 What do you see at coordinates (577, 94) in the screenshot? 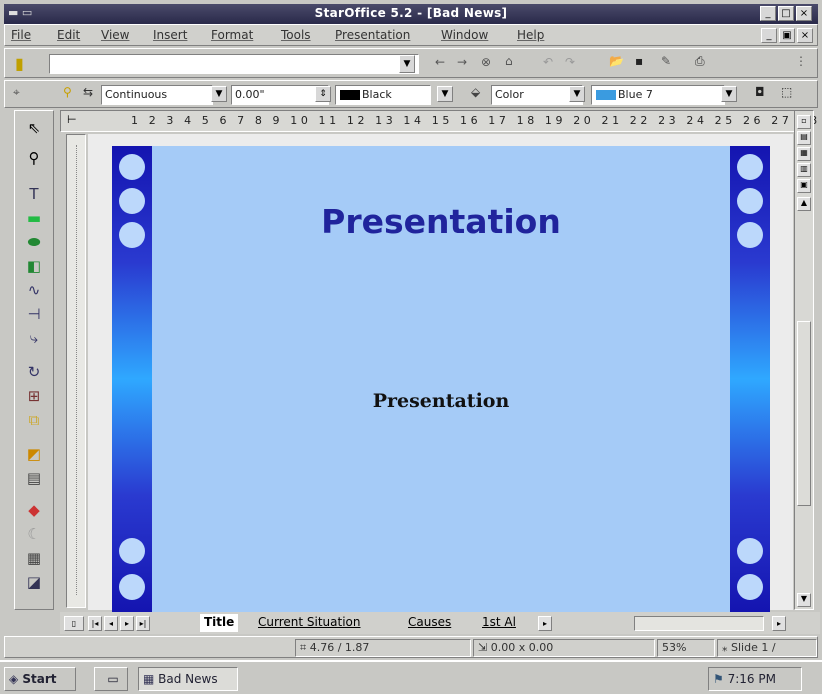
I see `area-style-dropdown: ▼` at bounding box center [577, 94].